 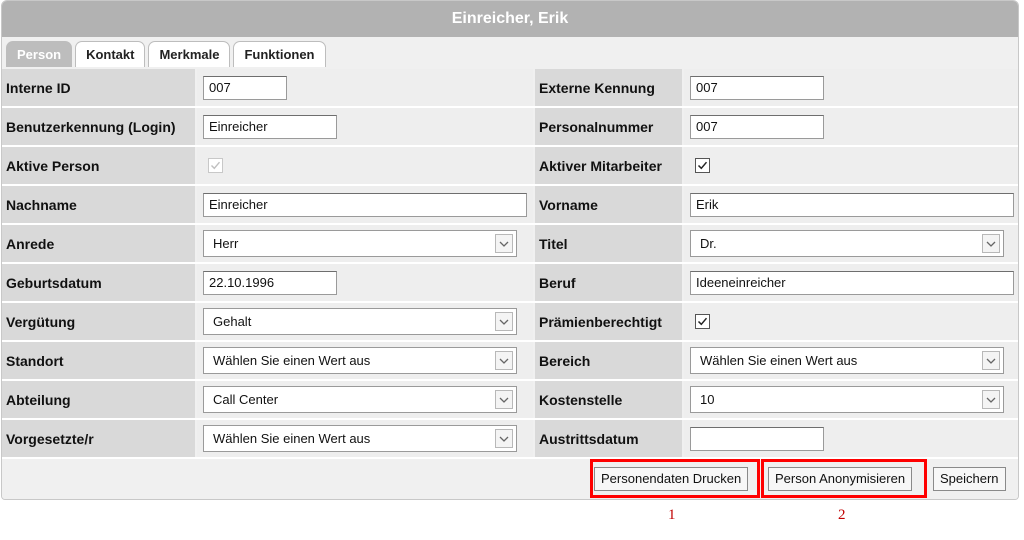 I want to click on bereich-cell: Wählen Sie einen Wert aus, so click(x=851, y=360).